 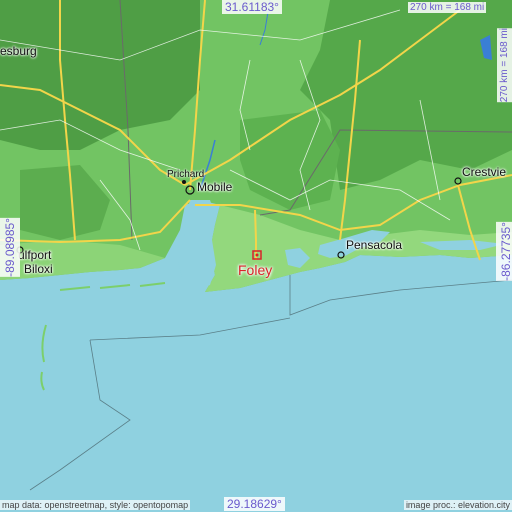 I want to click on crestview-label: Crestvie, so click(x=484, y=172).